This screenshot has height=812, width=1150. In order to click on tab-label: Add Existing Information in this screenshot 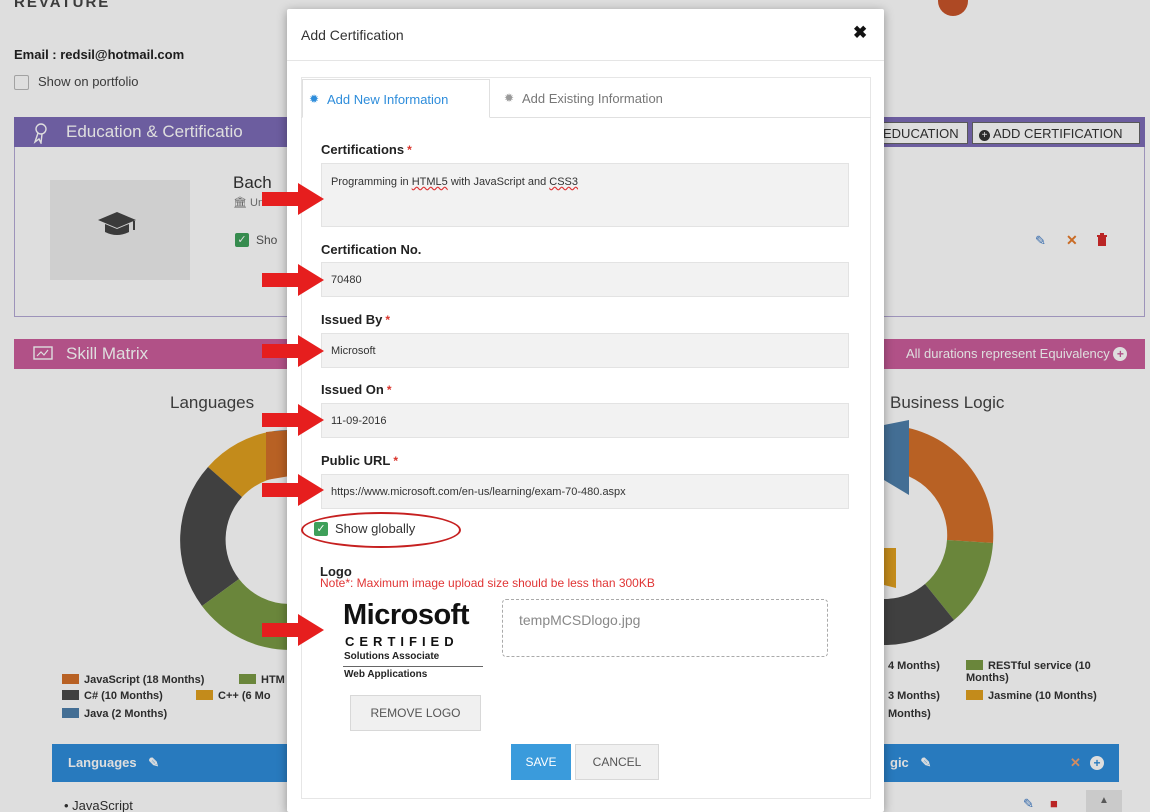, I will do `click(592, 98)`.